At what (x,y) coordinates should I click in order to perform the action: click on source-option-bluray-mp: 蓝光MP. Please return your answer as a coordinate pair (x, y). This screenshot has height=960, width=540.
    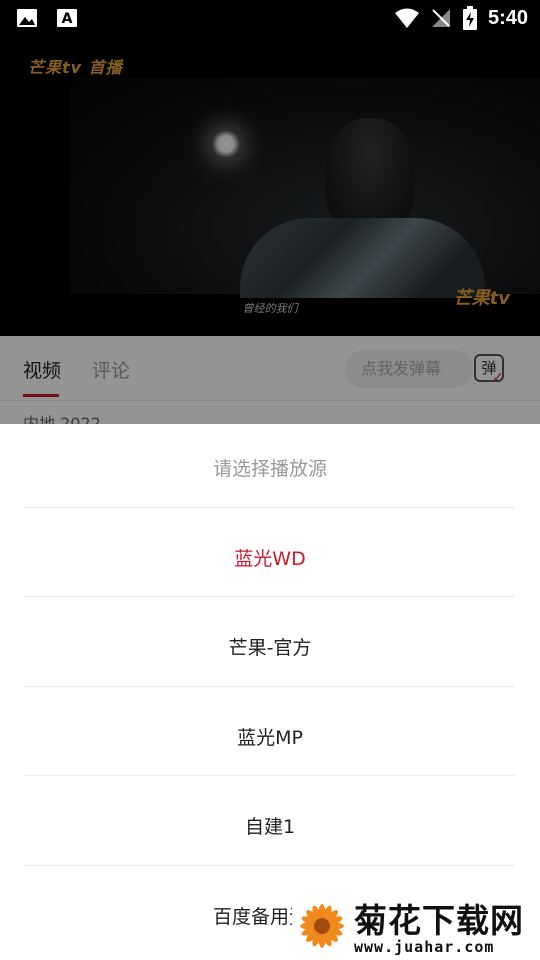
    Looking at the image, I should click on (270, 738).